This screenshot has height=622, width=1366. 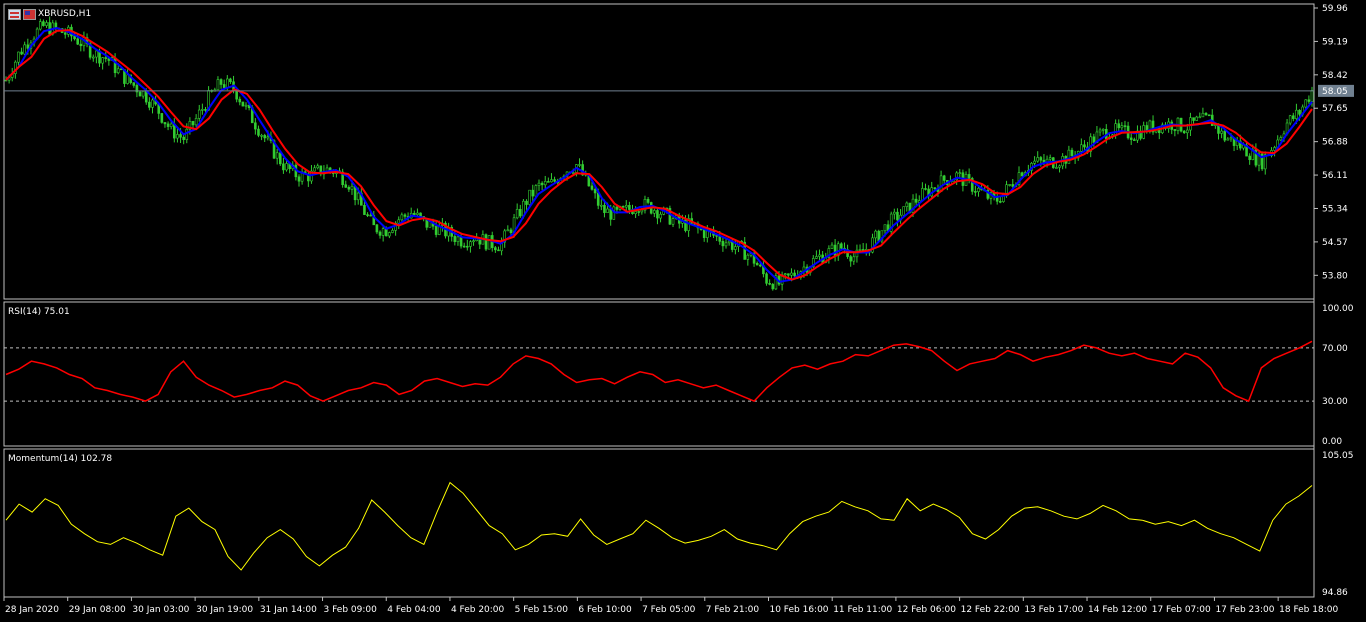 I want to click on time-tick-label: 14 Feb 12:00, so click(x=1117, y=610).